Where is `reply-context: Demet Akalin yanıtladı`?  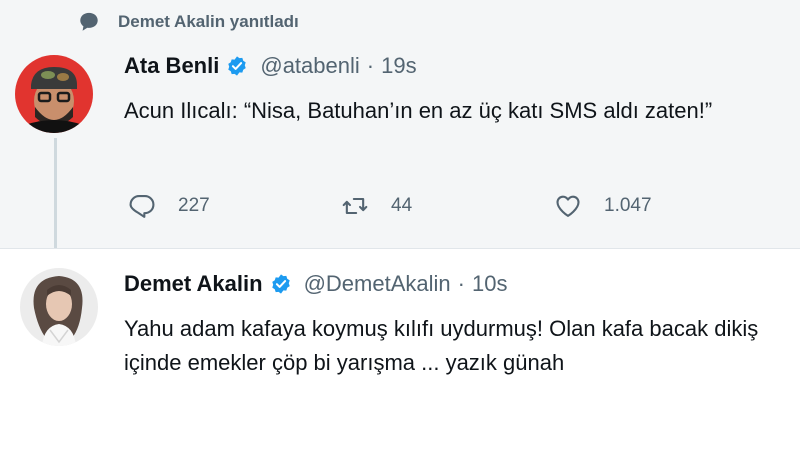
reply-context: Demet Akalin yanıtladı is located at coordinates (188, 22).